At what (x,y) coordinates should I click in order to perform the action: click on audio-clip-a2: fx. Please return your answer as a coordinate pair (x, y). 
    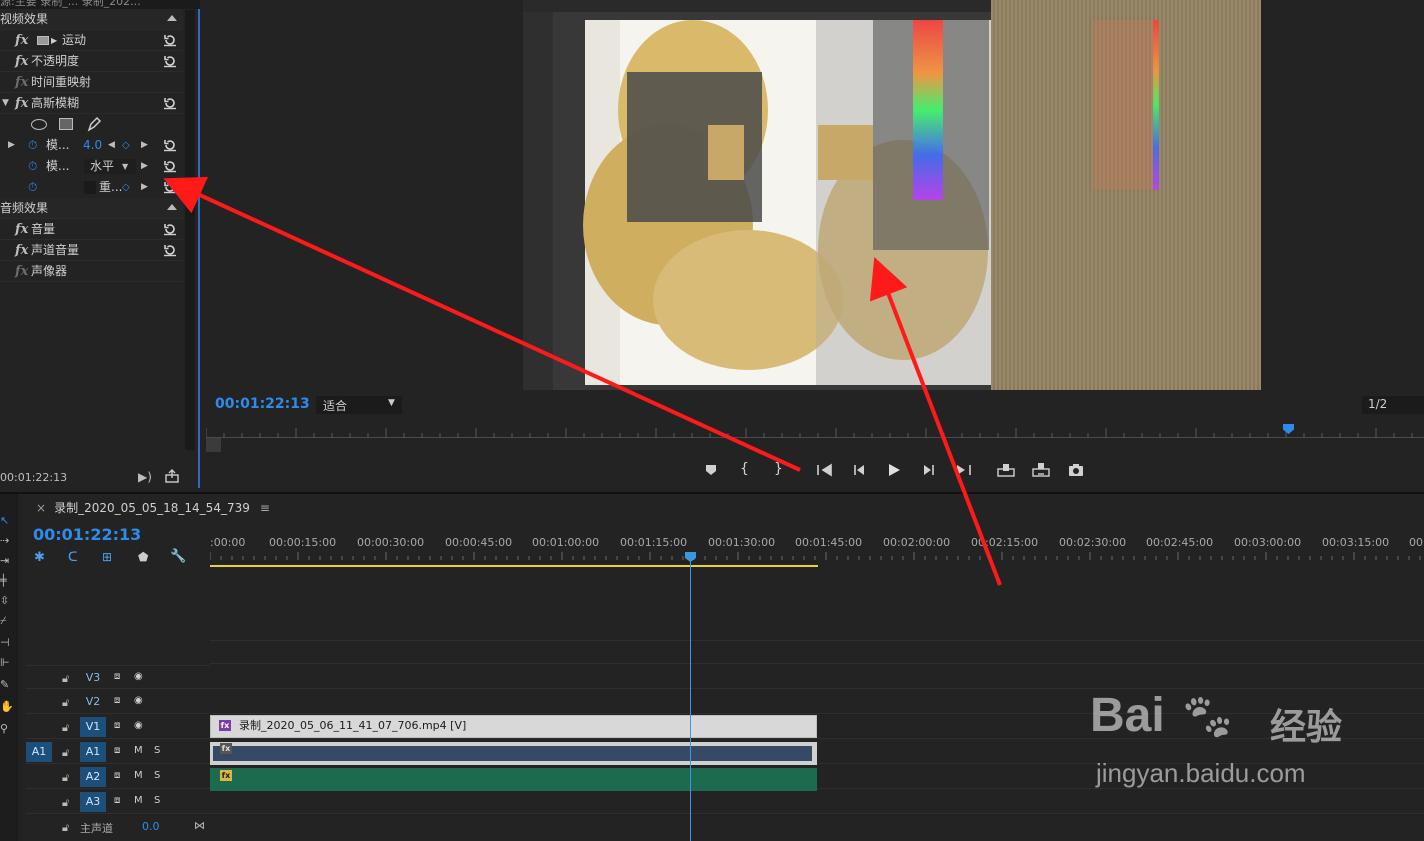
    Looking at the image, I should click on (513, 779).